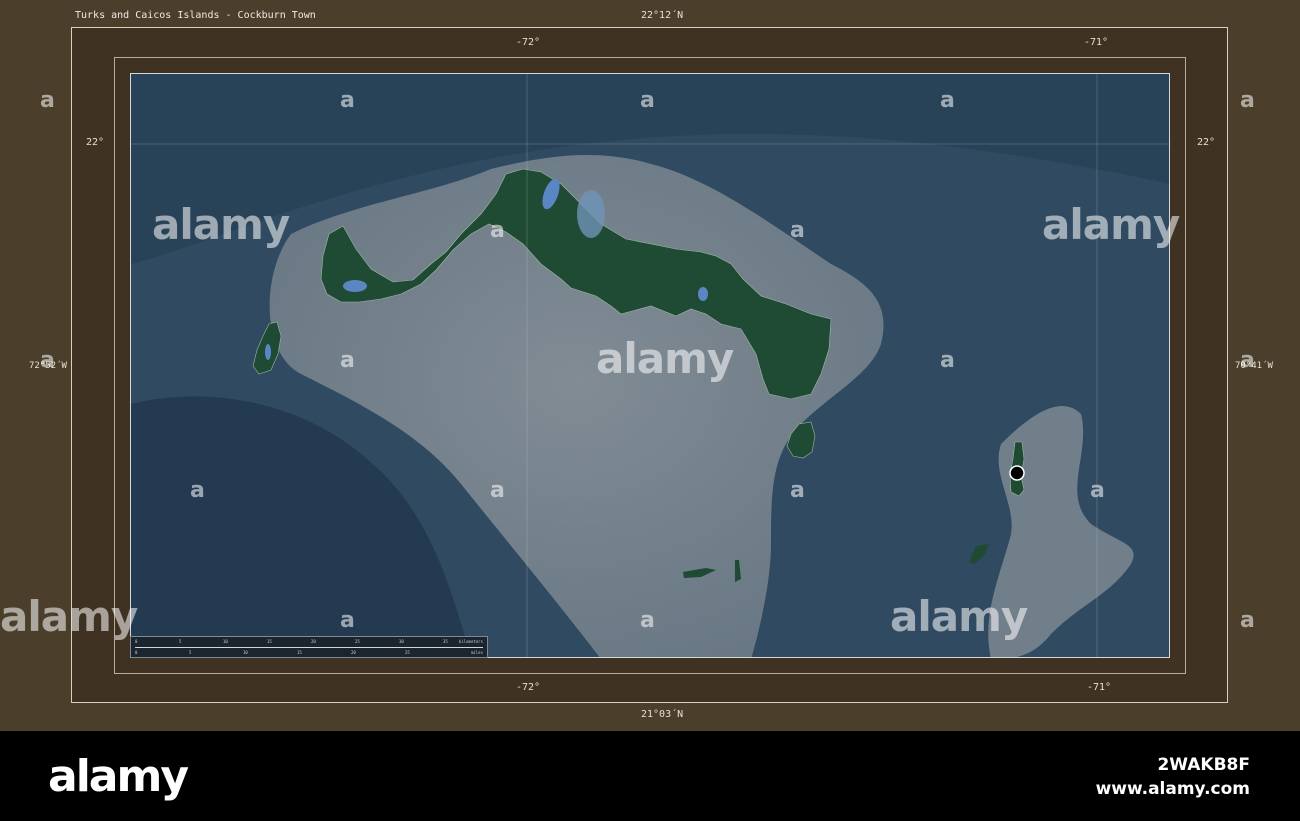 The height and width of the screenshot is (821, 1300). I want to click on km-tick: 30, so click(401, 641).